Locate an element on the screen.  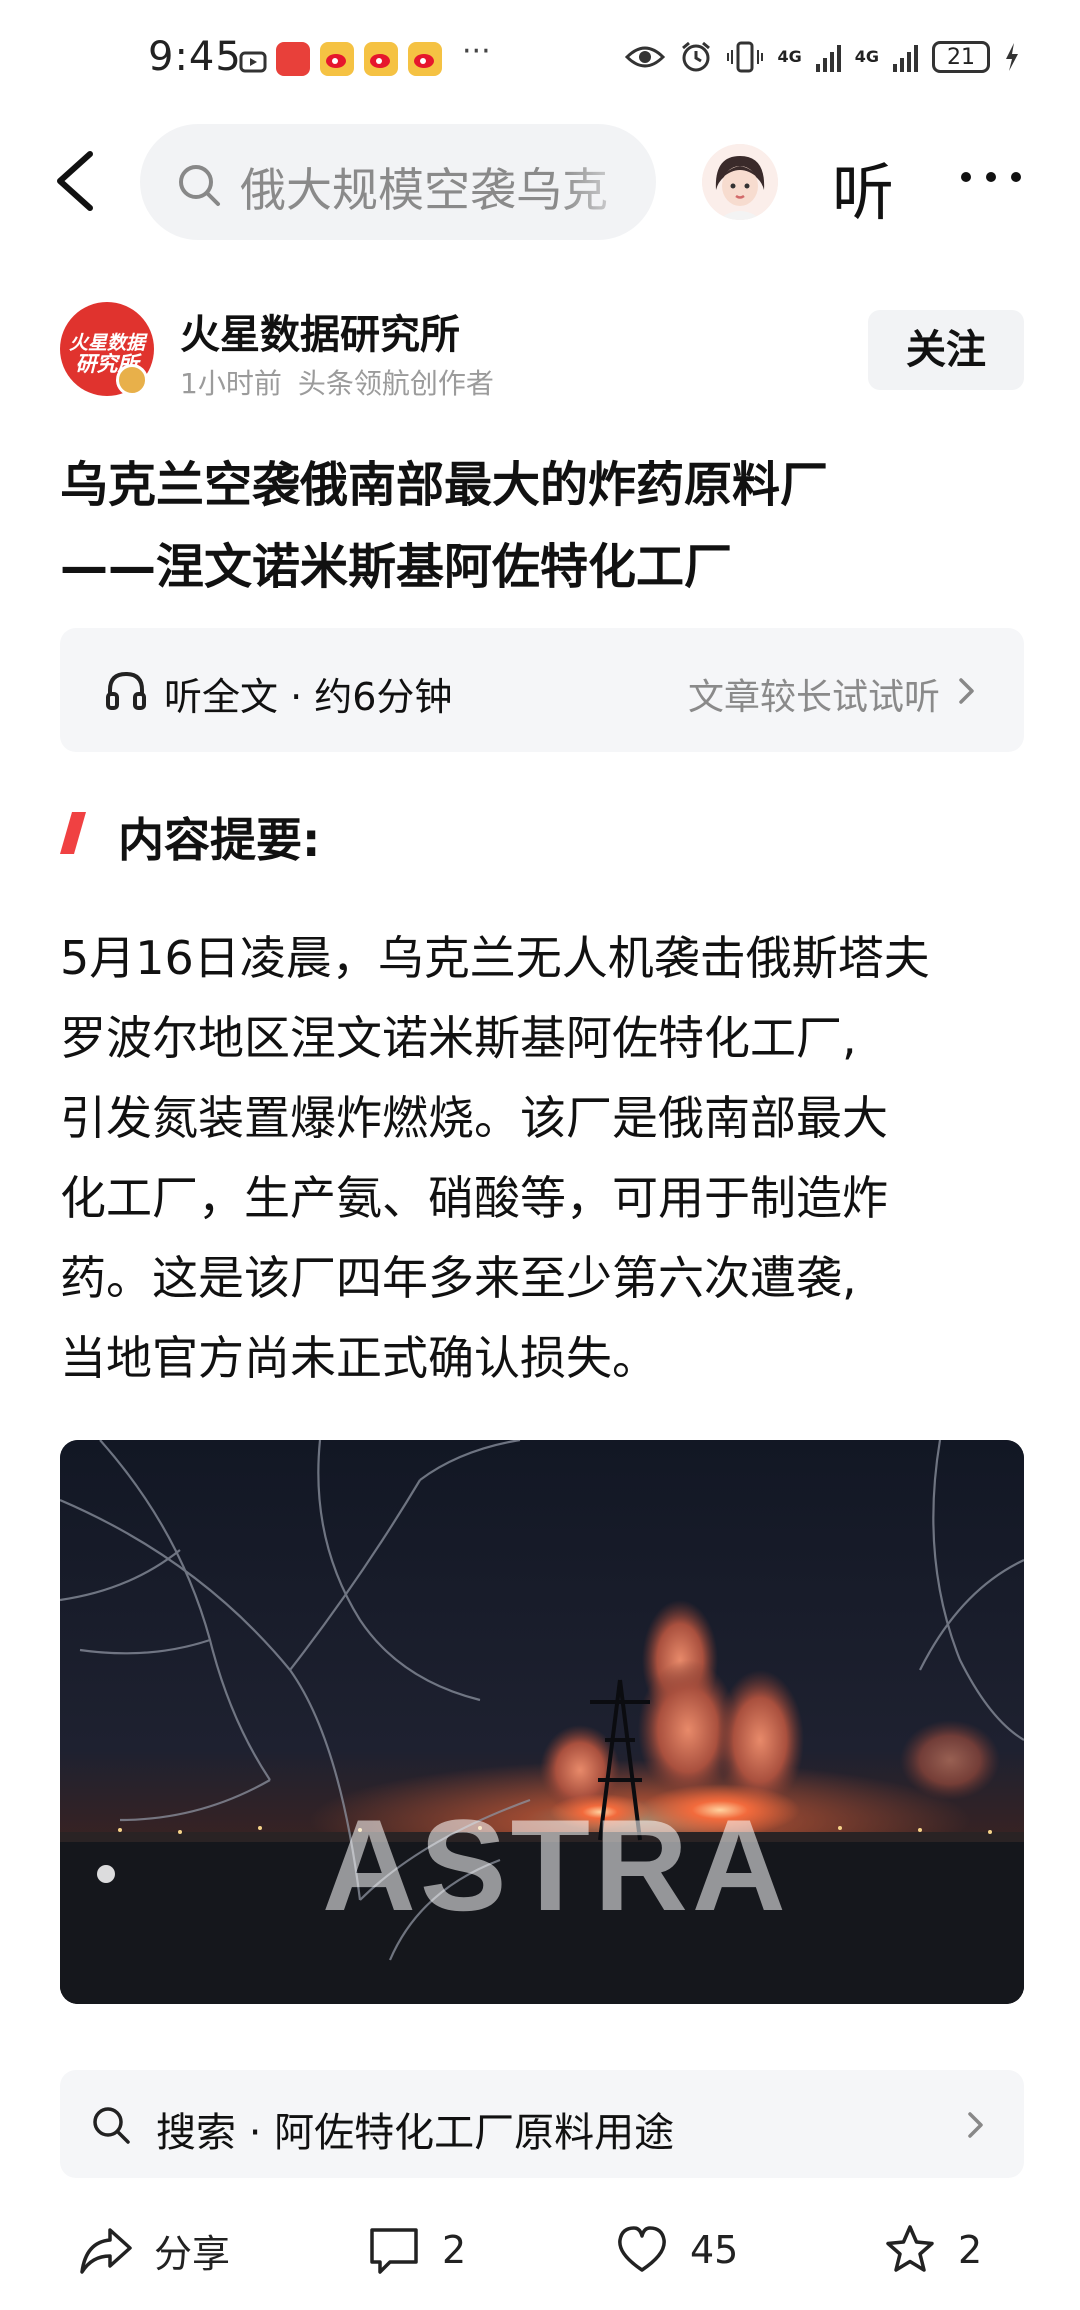
follow-button: 关注 is located at coordinates (946, 350).